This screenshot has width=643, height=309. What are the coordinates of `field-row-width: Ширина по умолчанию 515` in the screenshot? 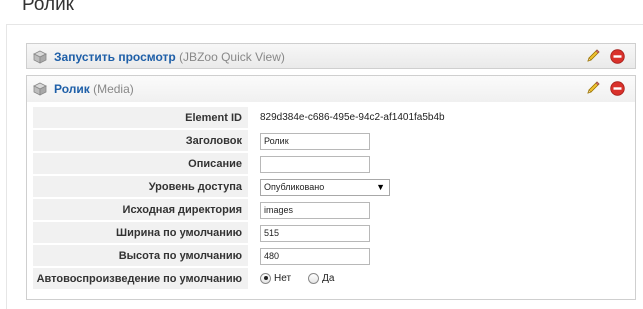 It's located at (332, 233).